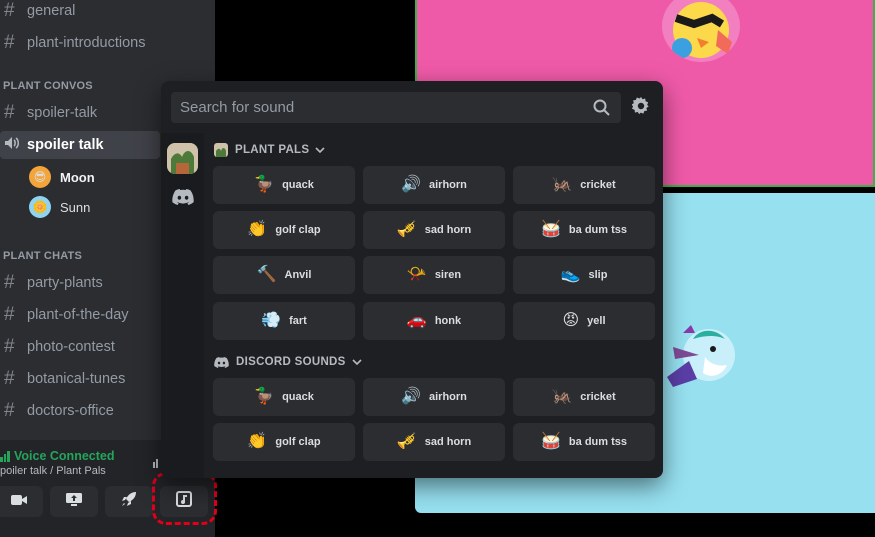  What do you see at coordinates (298, 275) in the screenshot?
I see `sound-label: Anvil` at bounding box center [298, 275].